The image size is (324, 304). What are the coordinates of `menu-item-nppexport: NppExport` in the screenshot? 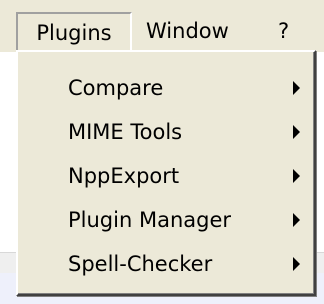 It's located at (165, 176).